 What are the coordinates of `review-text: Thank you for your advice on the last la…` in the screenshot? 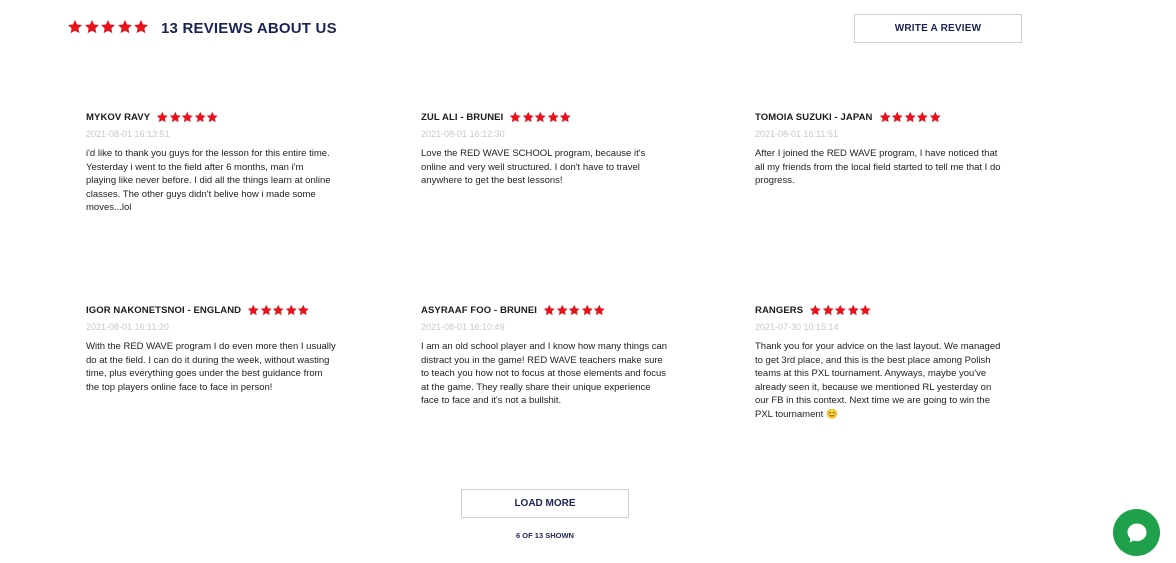 It's located at (878, 380).